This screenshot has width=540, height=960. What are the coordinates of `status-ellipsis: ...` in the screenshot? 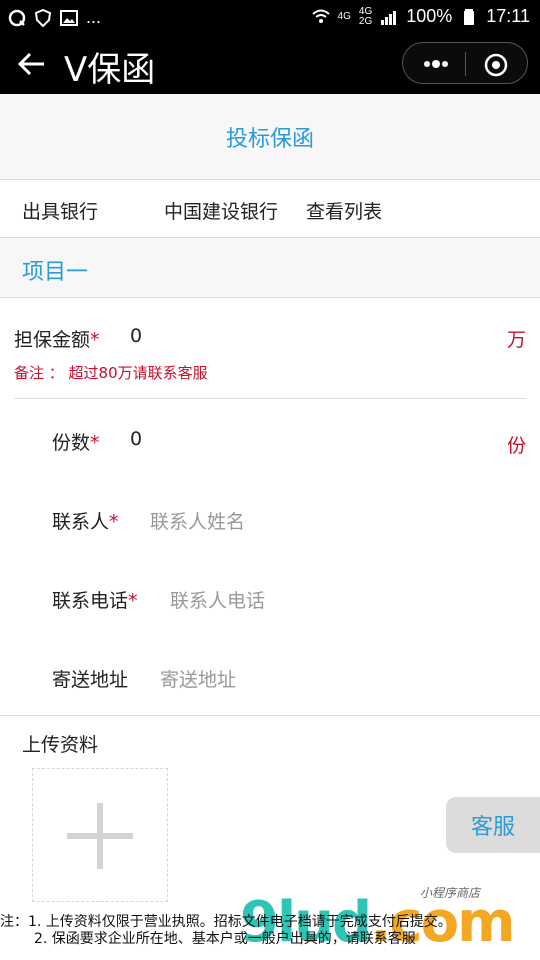 It's located at (94, 17).